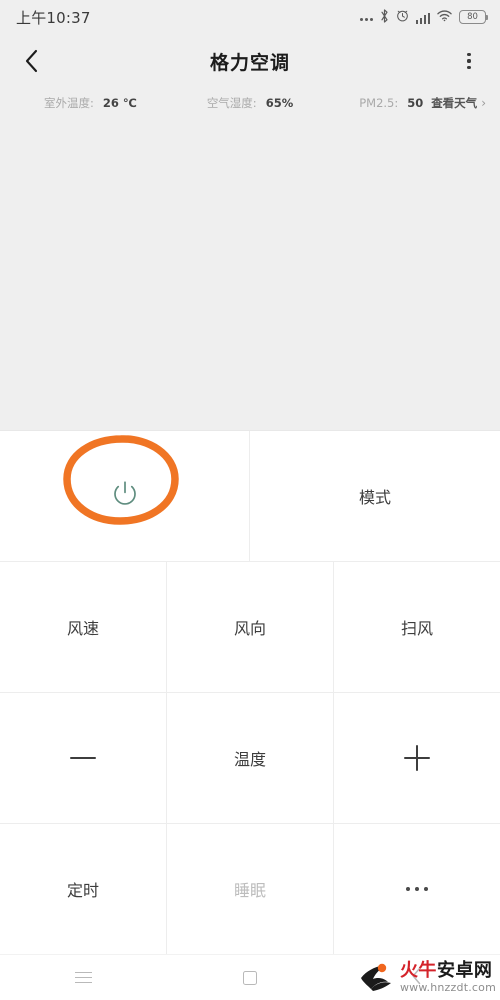 The width and height of the screenshot is (500, 1000). I want to click on sleep-label: 睡眠, so click(249, 890).